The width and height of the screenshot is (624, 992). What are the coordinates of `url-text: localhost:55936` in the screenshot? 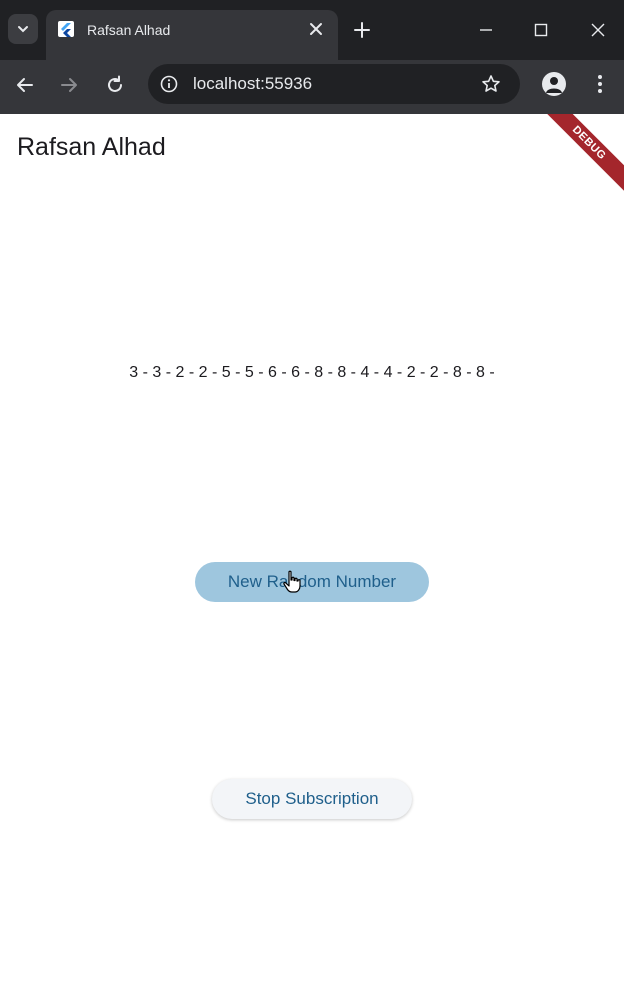 It's located at (252, 84).